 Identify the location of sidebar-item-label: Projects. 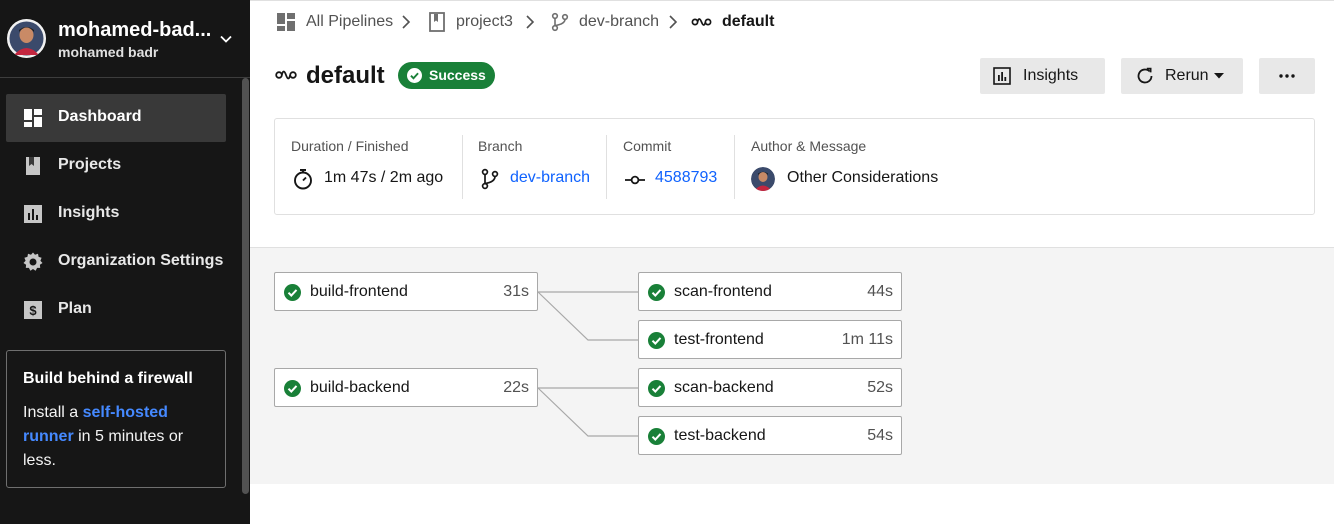
(90, 164).